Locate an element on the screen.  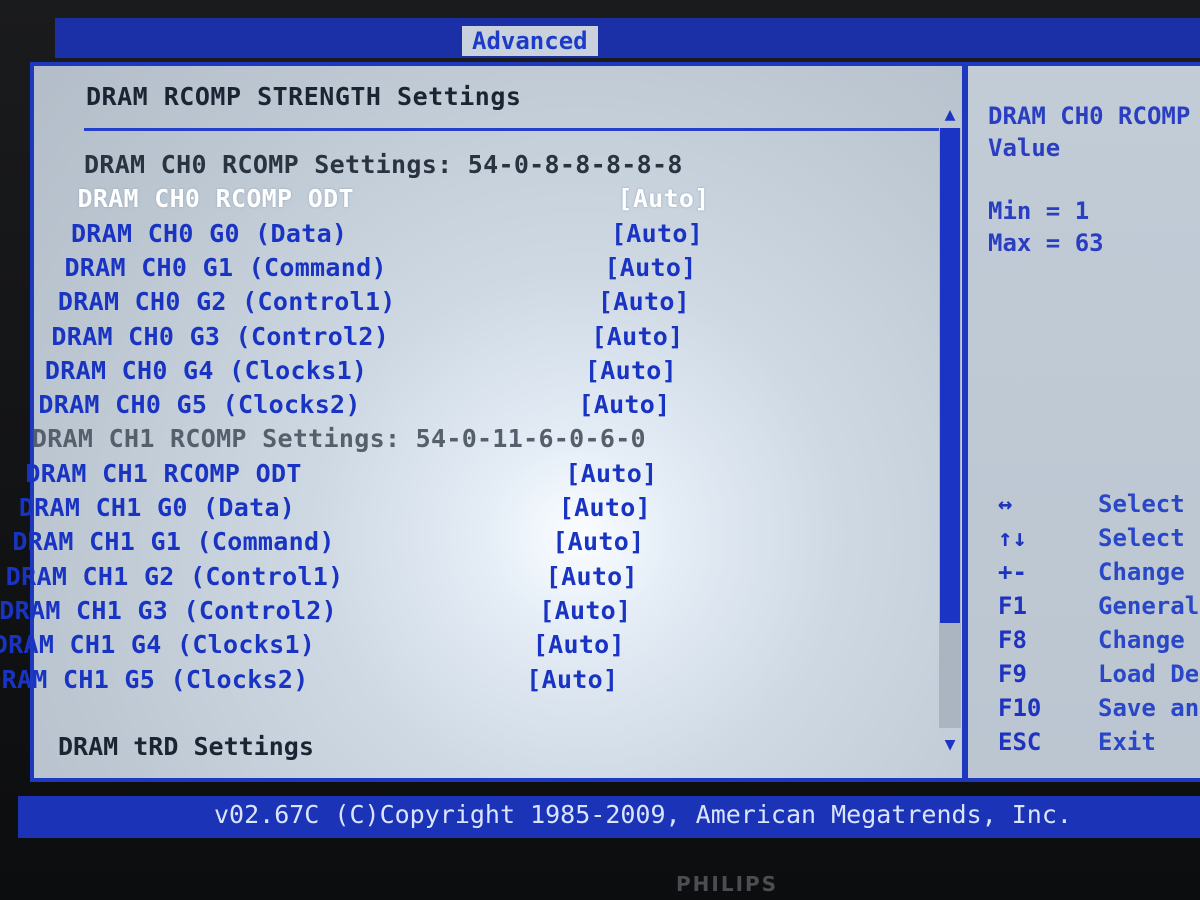
section-header: DRAM CH0 RCOMP Settings: 54-0-8-8-8-8-8 is located at coordinates (383, 164).